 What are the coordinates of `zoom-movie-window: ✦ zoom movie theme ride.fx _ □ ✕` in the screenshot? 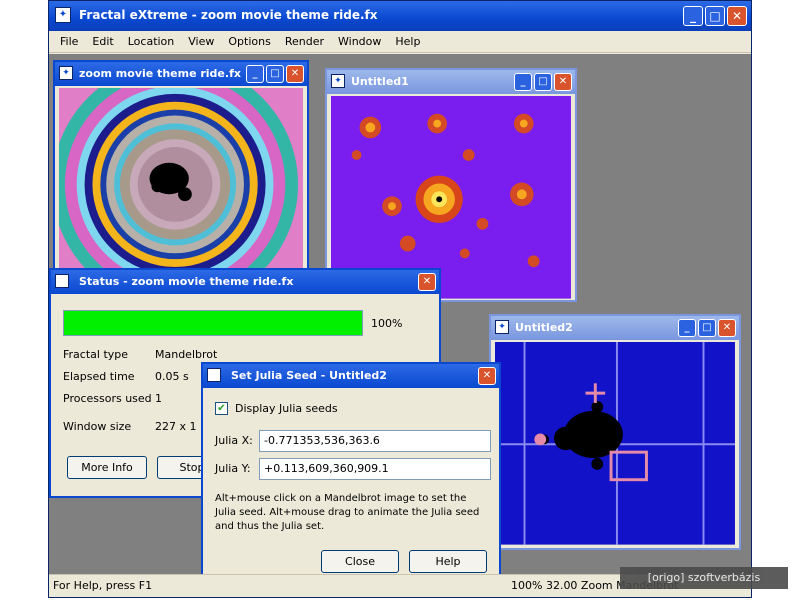 It's located at (181, 168).